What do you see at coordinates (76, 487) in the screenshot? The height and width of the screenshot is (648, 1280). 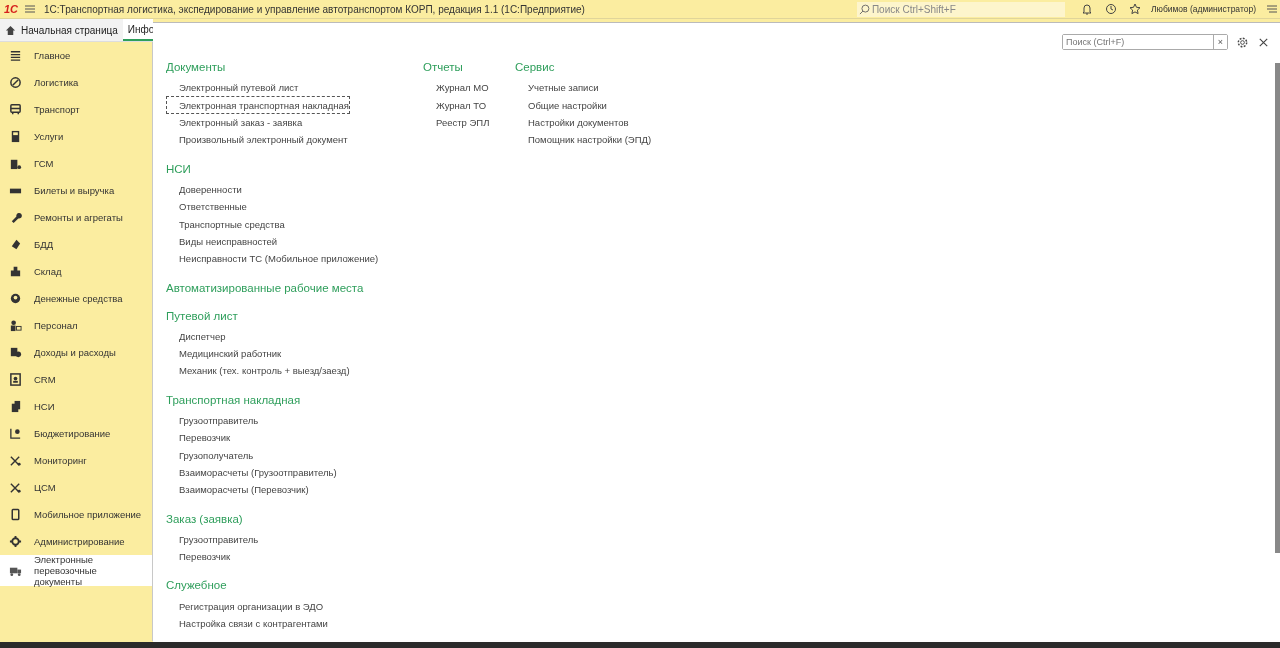 I see `sidebar-item: ЦСМ` at bounding box center [76, 487].